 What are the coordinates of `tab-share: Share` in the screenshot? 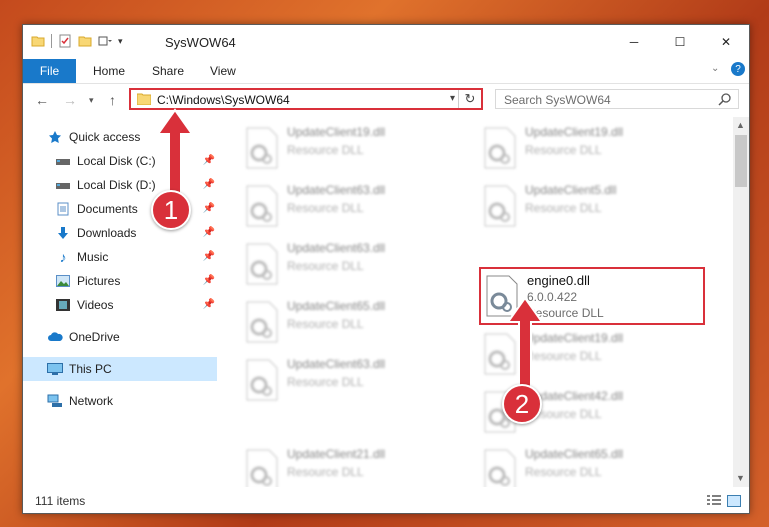 It's located at (168, 71).